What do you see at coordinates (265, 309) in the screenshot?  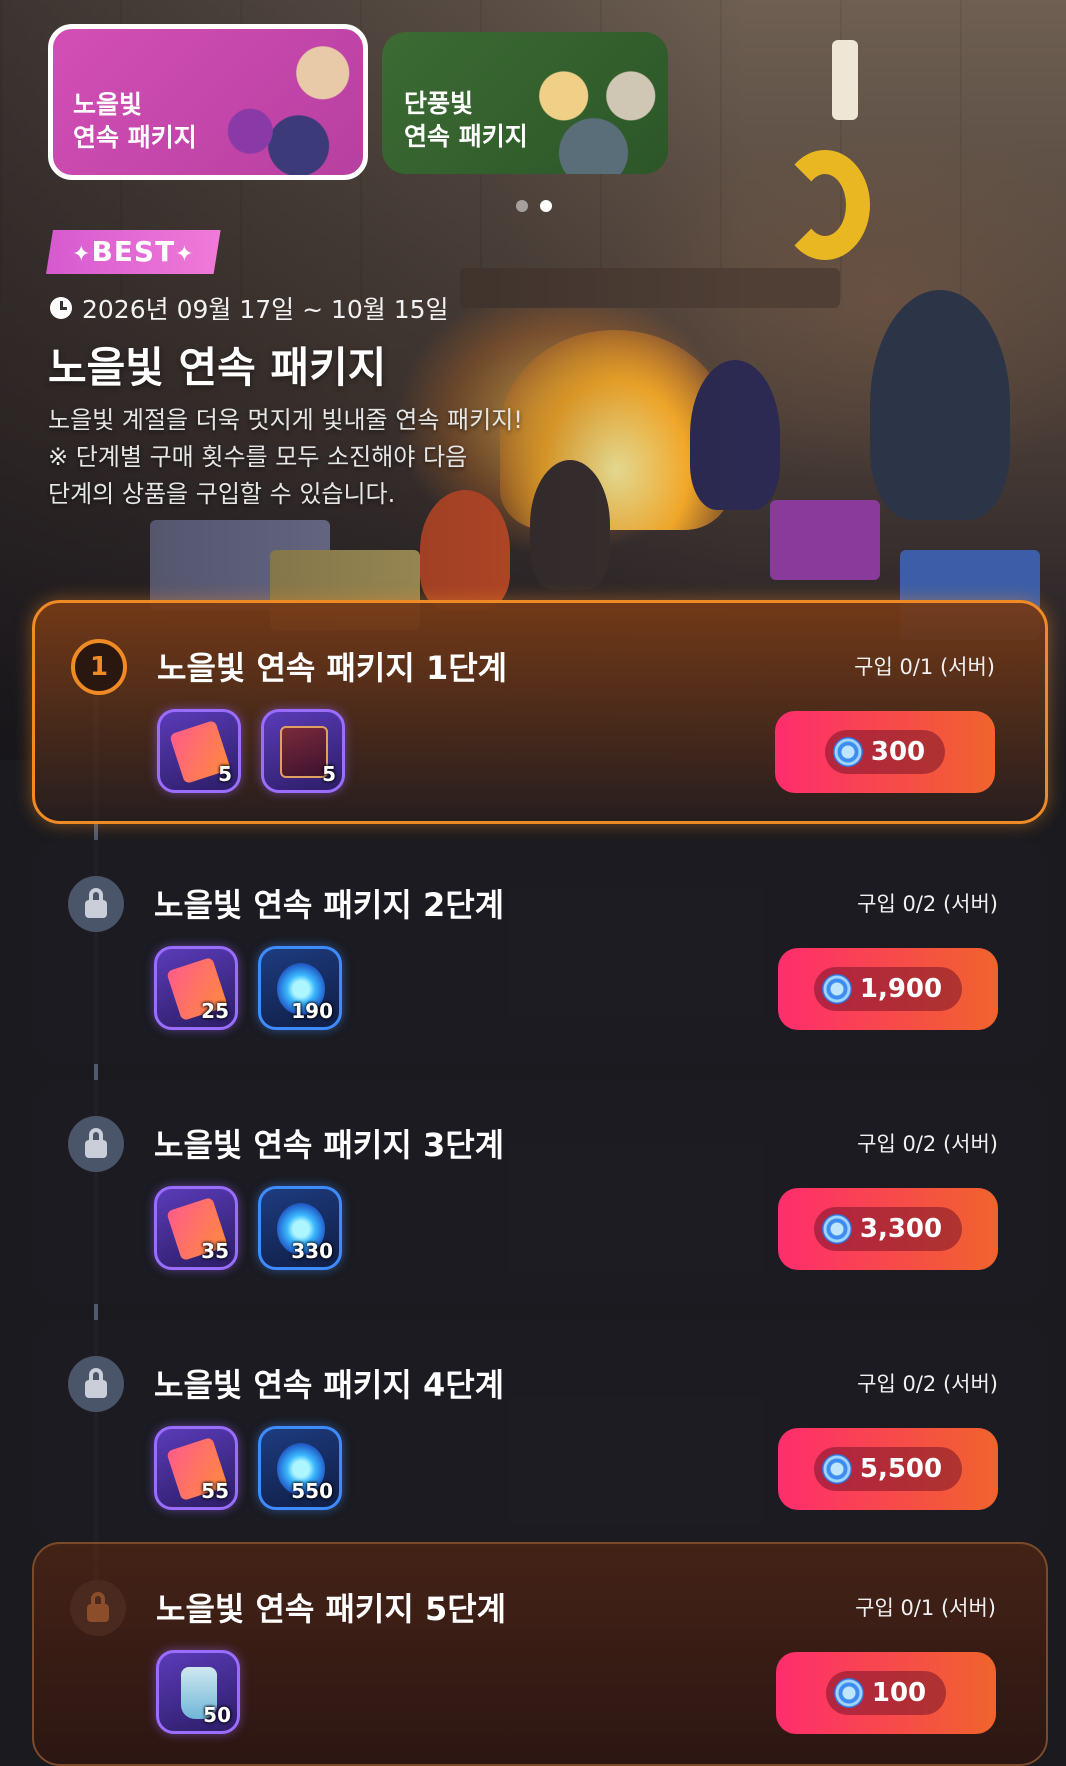 I see `period-text: 2026년 09월 17일 ~ 10월 15일` at bounding box center [265, 309].